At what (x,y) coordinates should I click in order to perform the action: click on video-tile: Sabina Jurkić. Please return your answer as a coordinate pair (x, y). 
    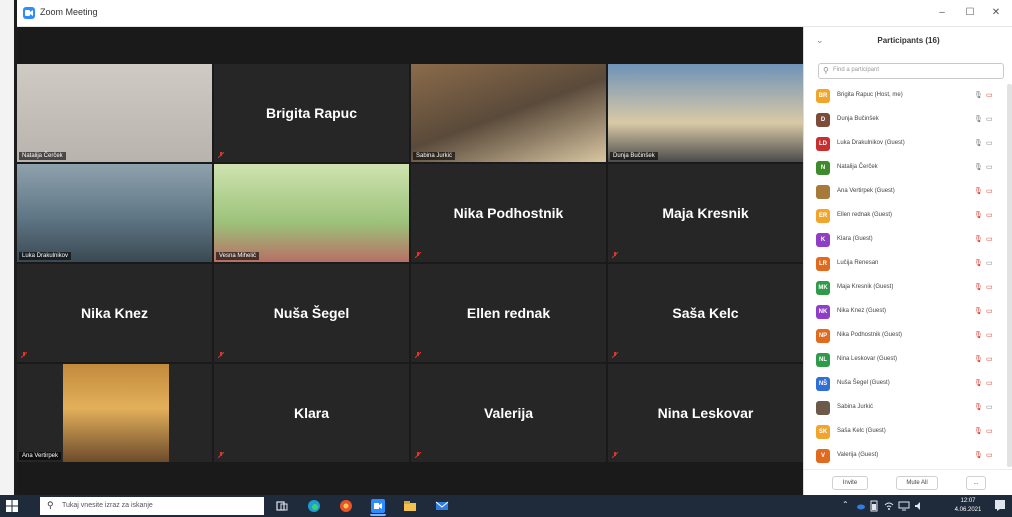
    Looking at the image, I should click on (508, 113).